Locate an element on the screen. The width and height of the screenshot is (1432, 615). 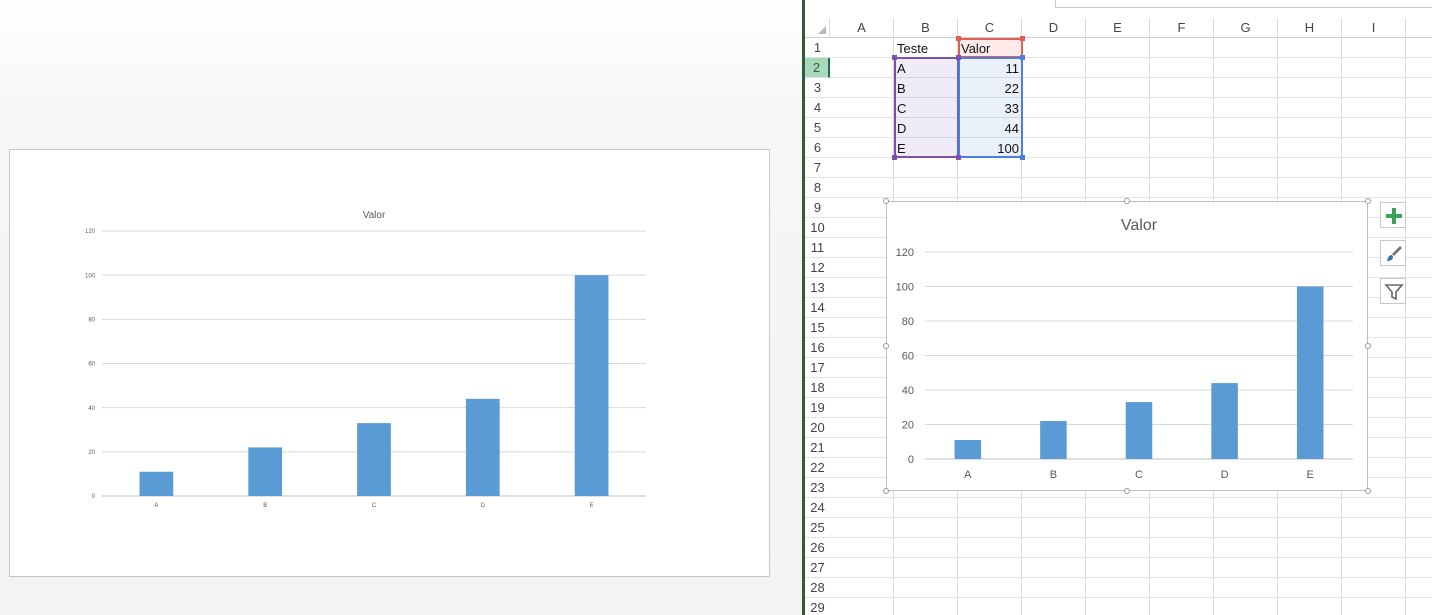
row-header-15: 15 is located at coordinates (817, 328).